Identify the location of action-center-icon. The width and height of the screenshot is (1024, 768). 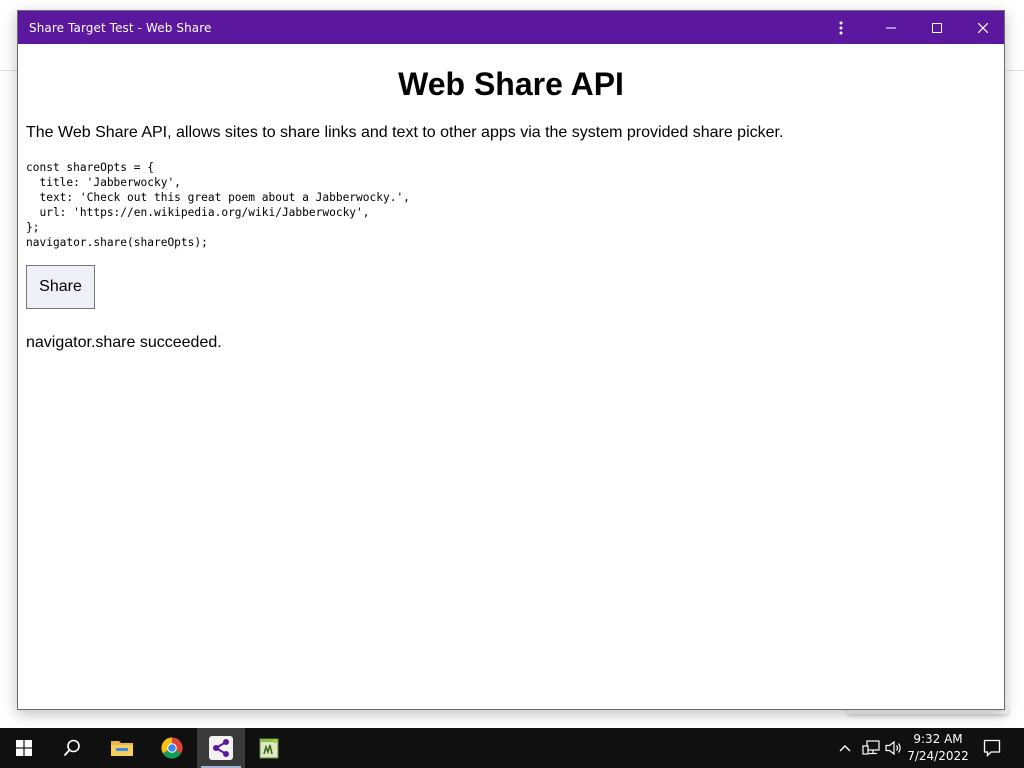
(992, 748).